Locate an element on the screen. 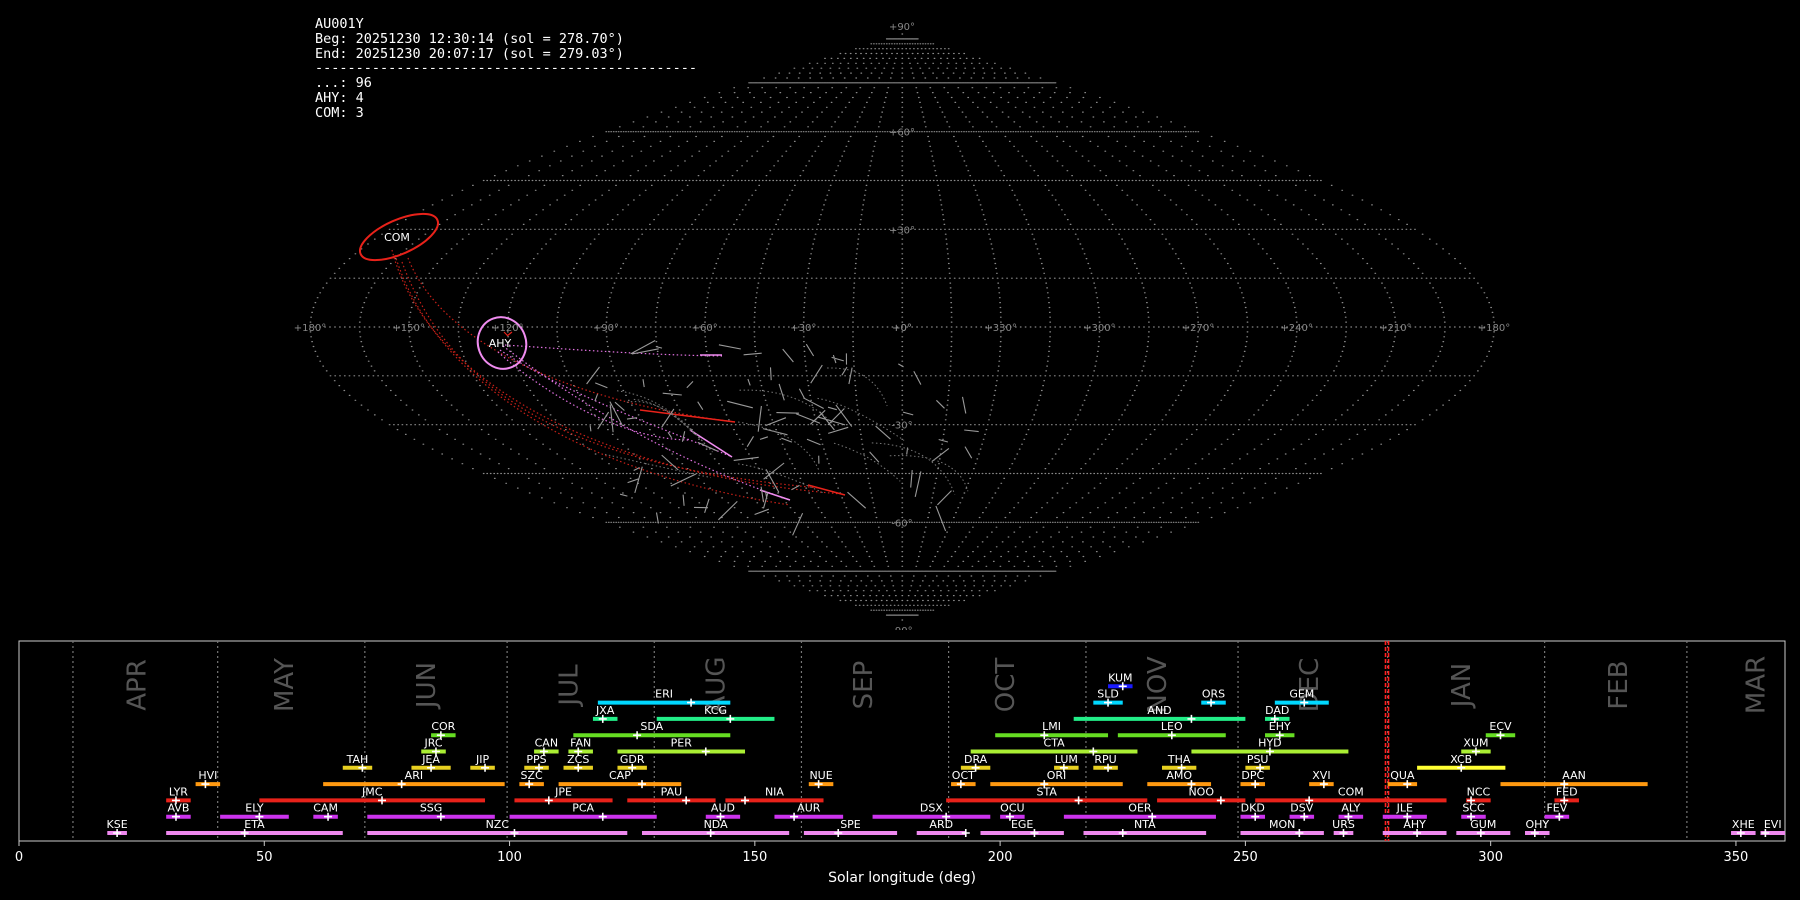 The width and height of the screenshot is (1800, 900). shower-label: CTA is located at coordinates (1055, 743).